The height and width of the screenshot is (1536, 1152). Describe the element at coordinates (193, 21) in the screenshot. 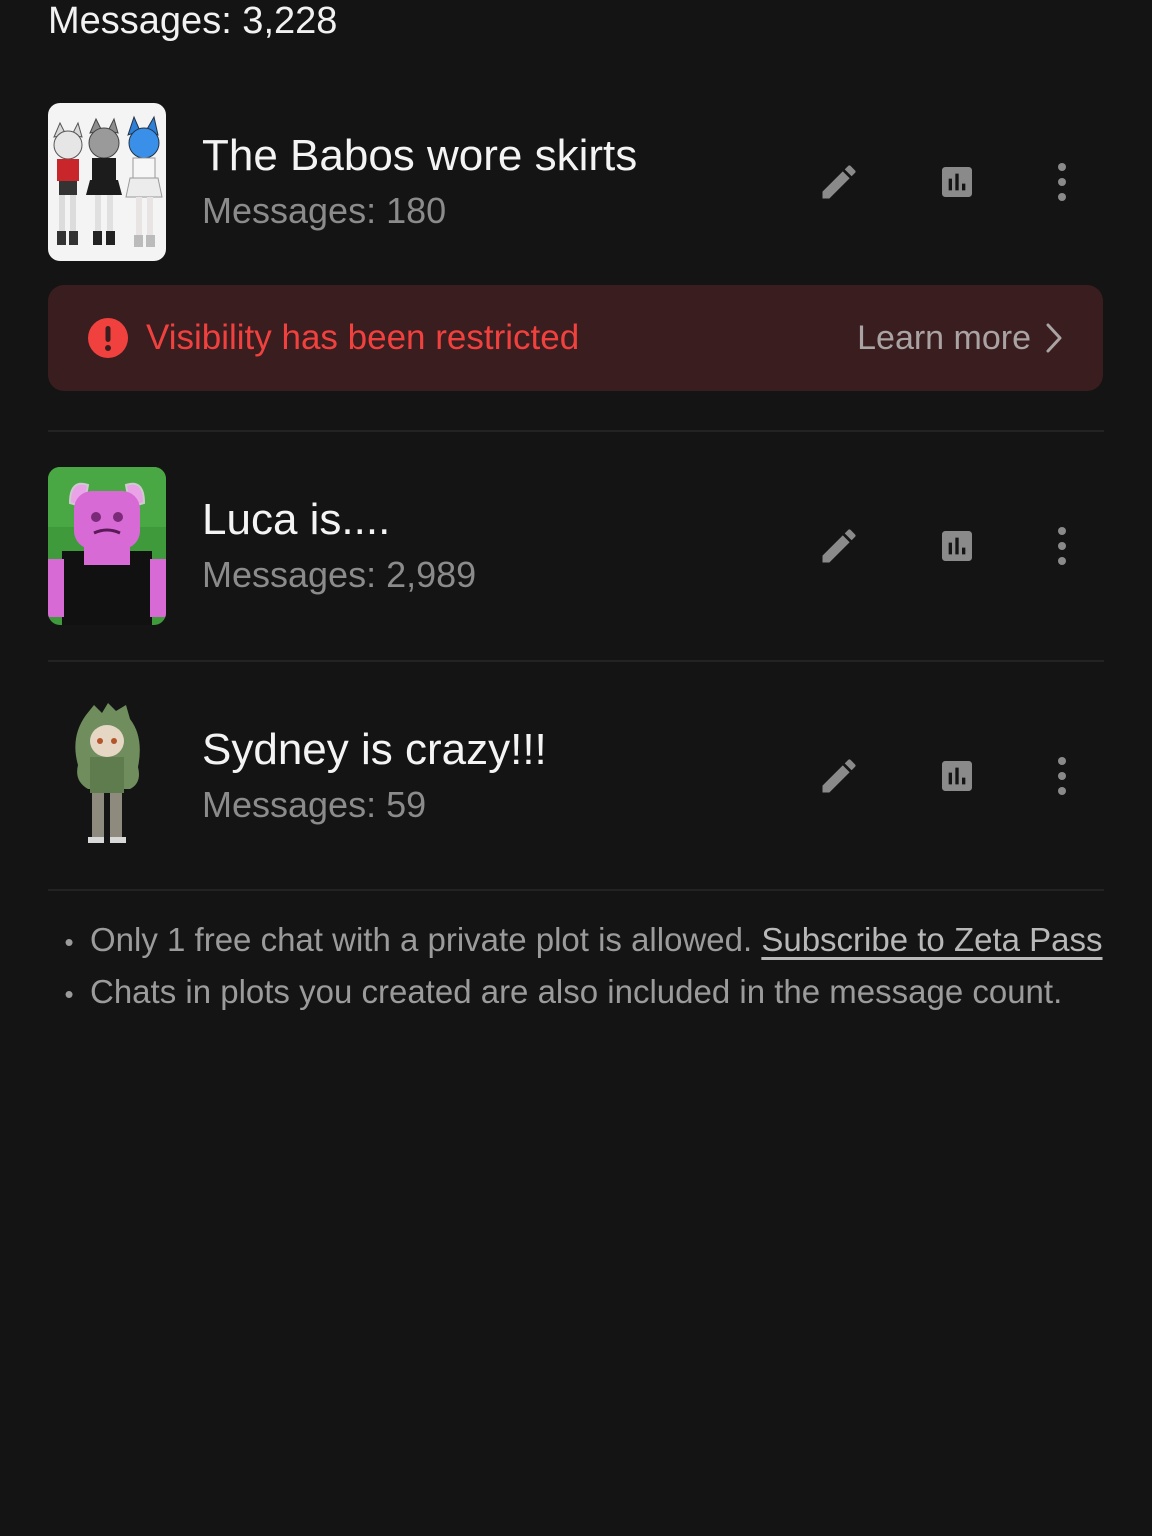

I see `total-messages: Messages: 3,228` at that location.